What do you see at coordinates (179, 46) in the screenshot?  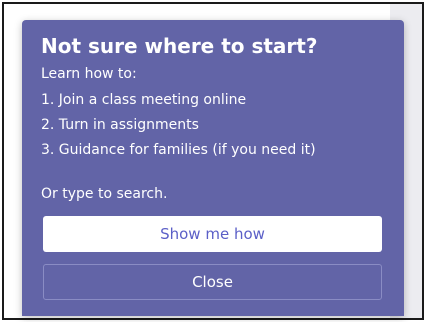 I see `popup-title: Not sure where to start?` at bounding box center [179, 46].